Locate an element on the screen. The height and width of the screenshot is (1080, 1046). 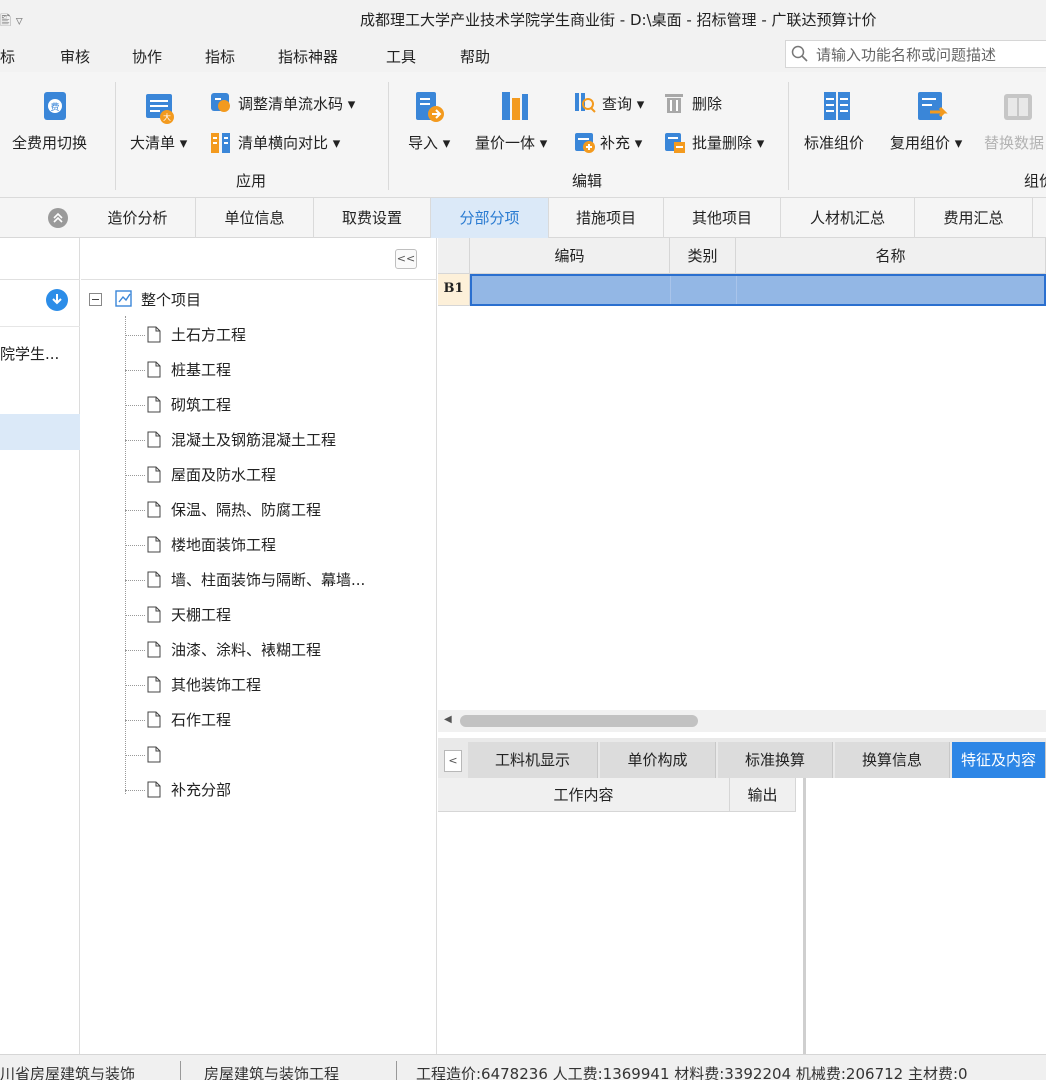
detail-tabs: < 工料机显示 单价构成 标准换算 换算信息 特征及内容 is located at coordinates (742, 758).